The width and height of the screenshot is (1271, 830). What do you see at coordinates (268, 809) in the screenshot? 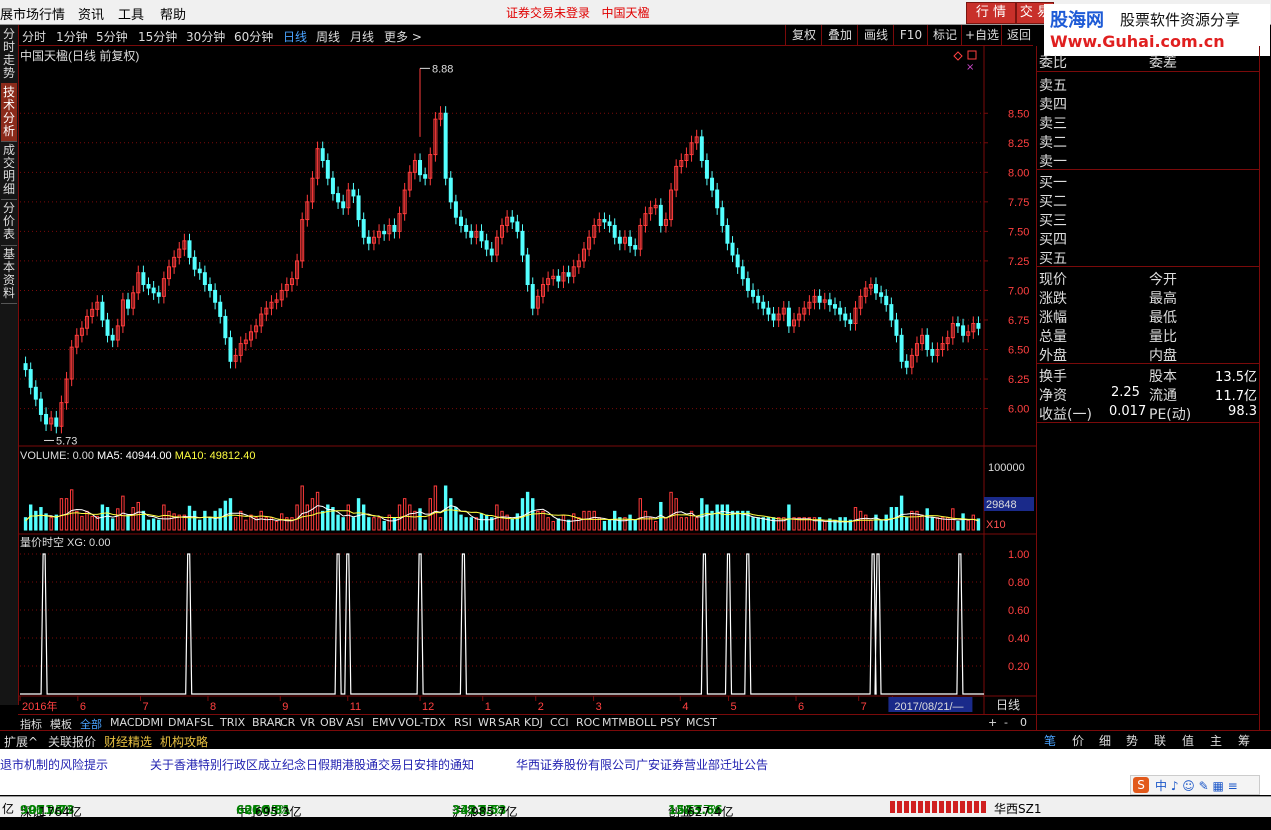
I see `index-sme: 中小 6260.81 -66.59 -1.05% 695.3亿` at bounding box center [268, 809].